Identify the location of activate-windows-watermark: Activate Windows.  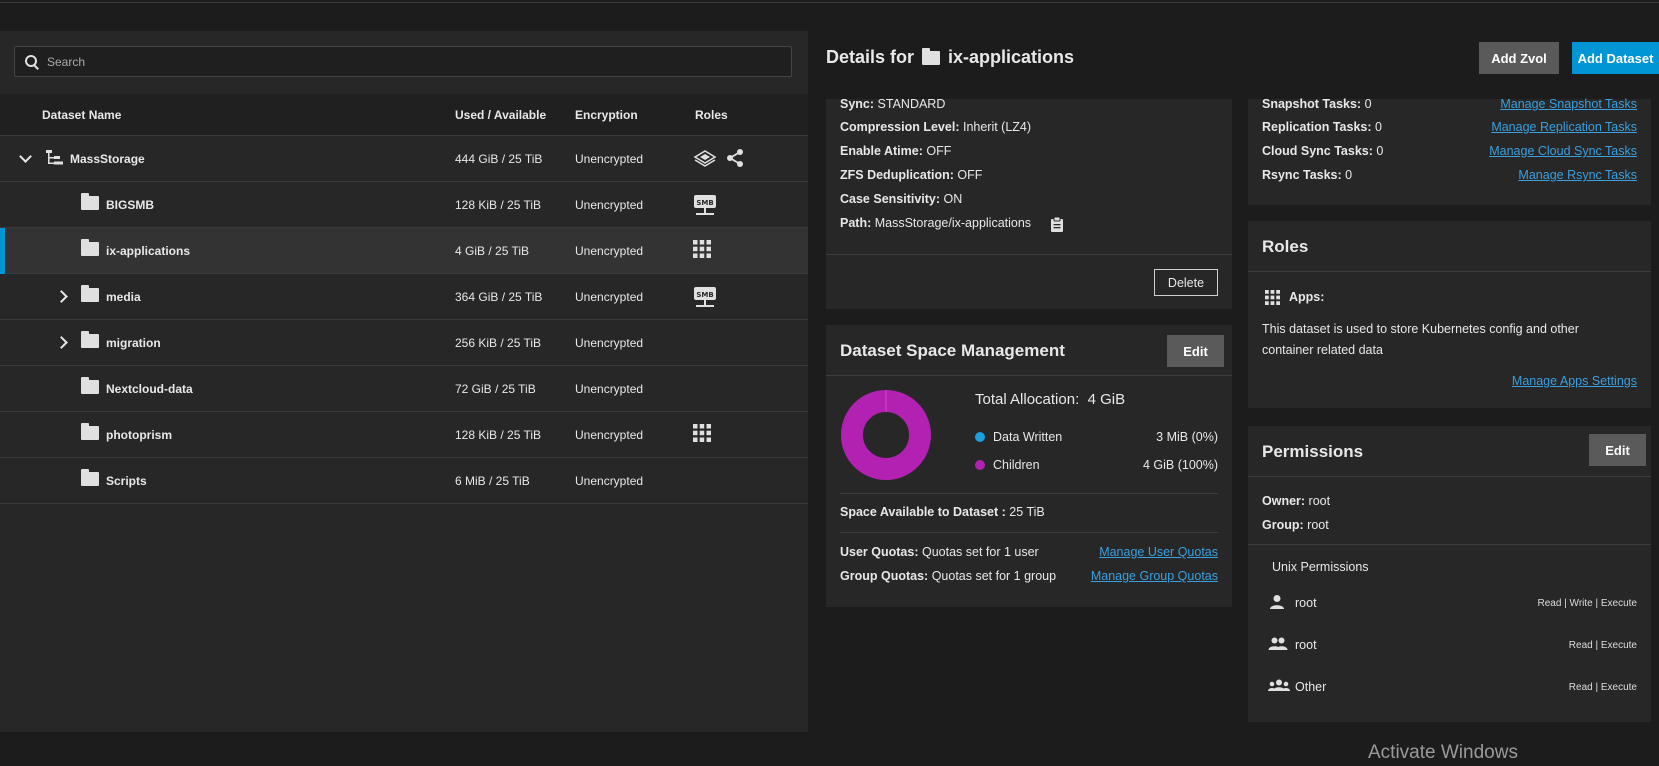
(1443, 752).